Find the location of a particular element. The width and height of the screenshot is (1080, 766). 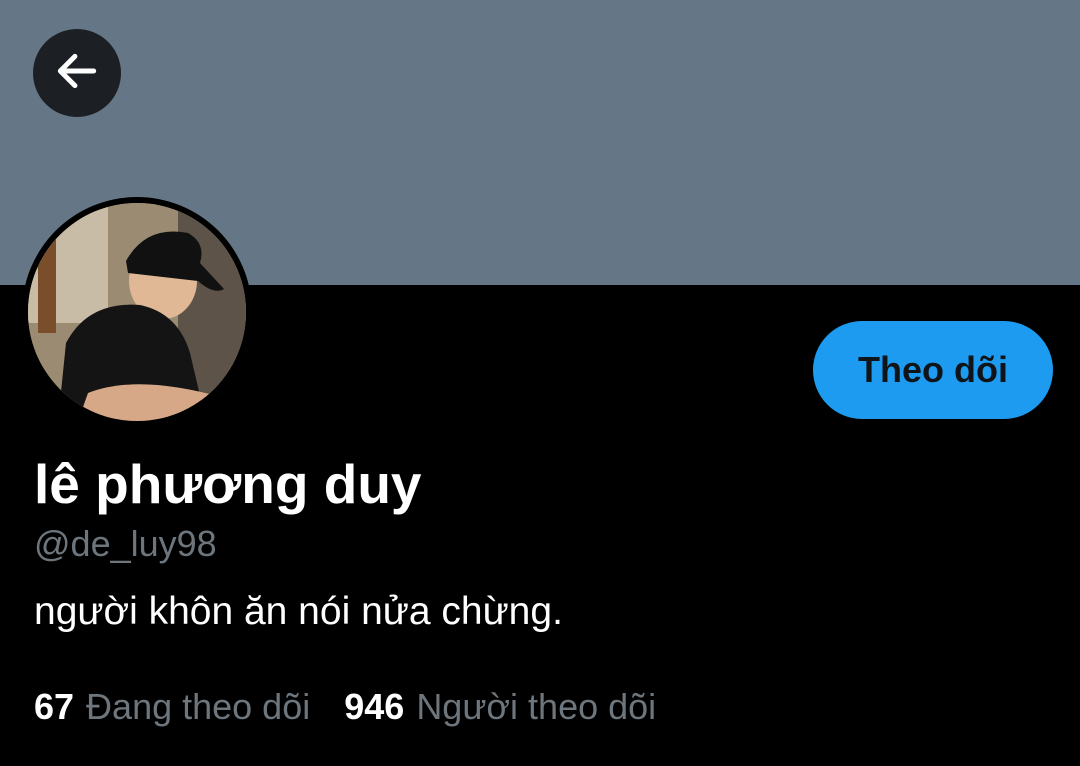

username-handle: @de_luy98 is located at coordinates (125, 543).